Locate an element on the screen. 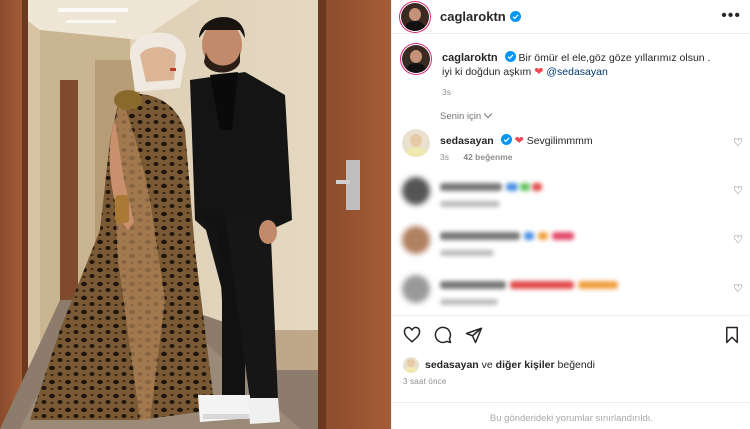 The width and height of the screenshot is (750, 429). bookmark-icon is located at coordinates (732, 335).